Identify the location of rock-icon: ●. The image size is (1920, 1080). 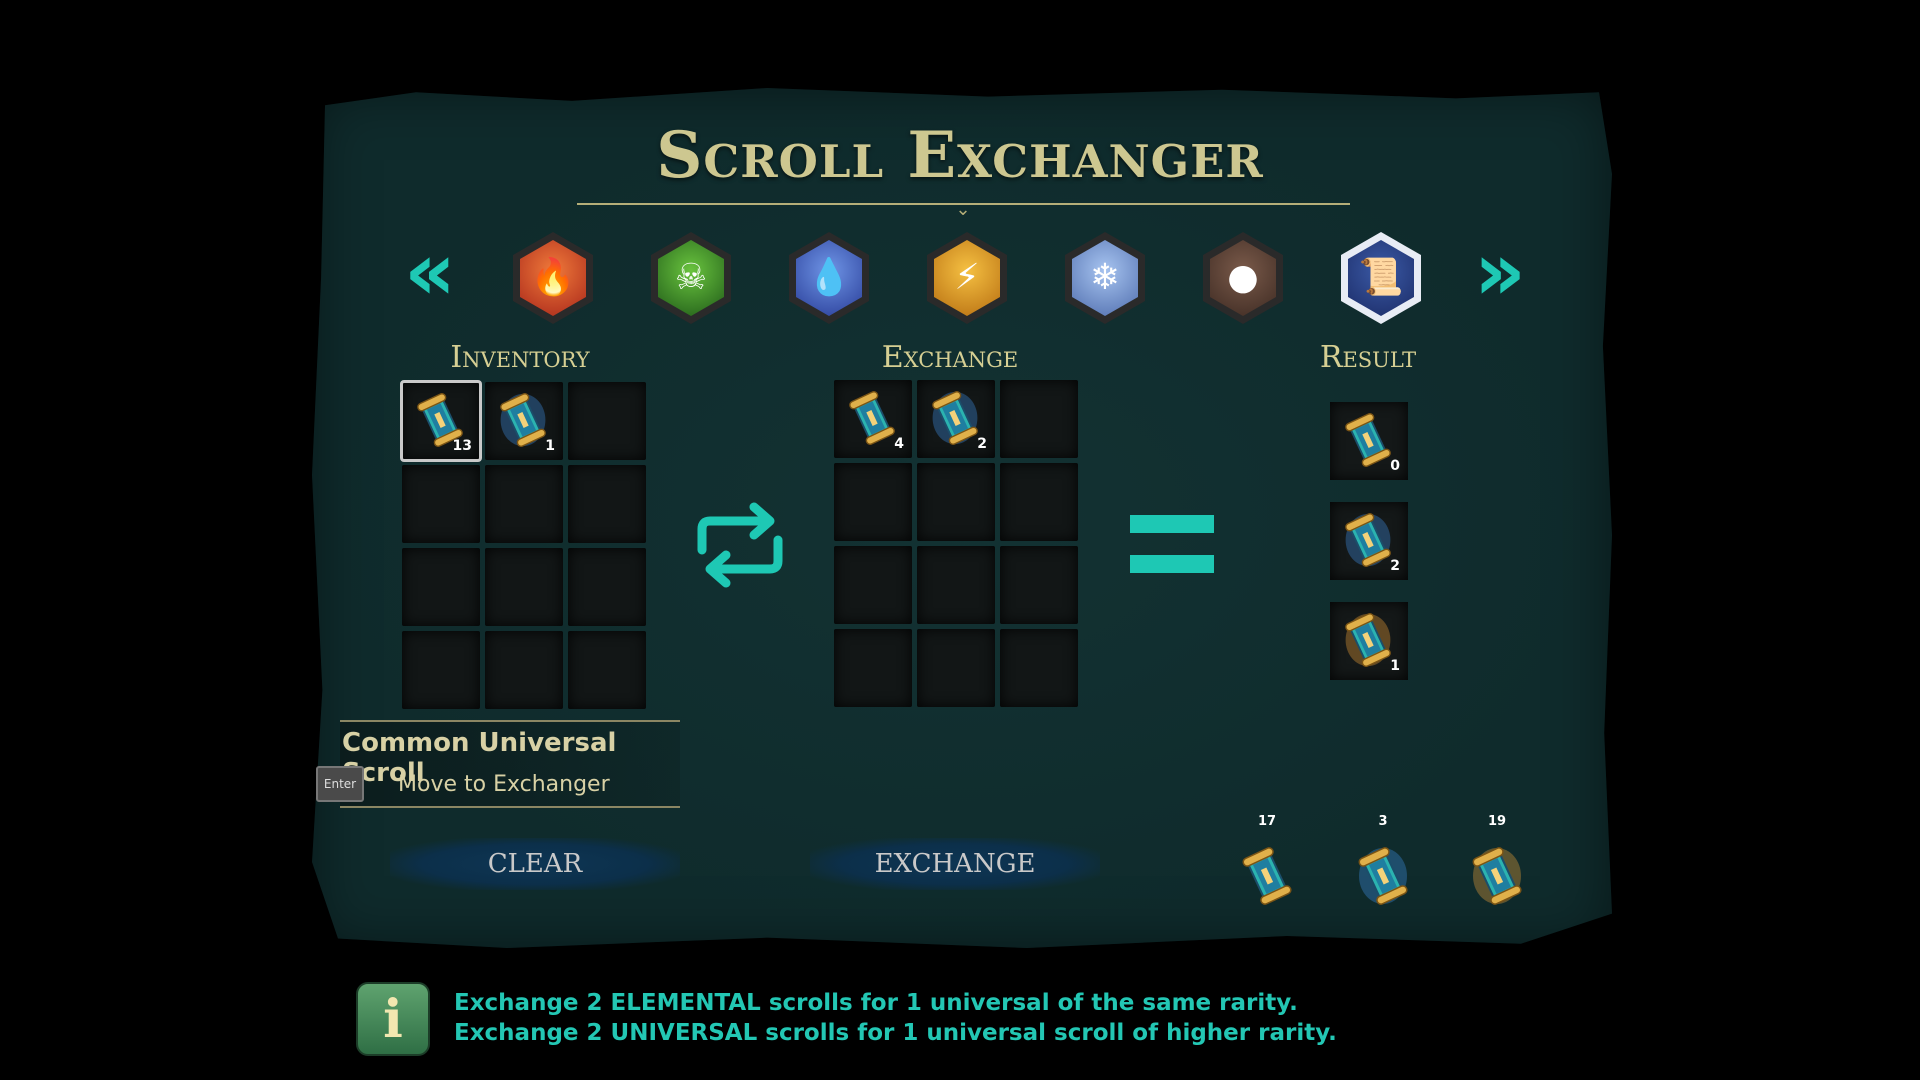
(1243, 277).